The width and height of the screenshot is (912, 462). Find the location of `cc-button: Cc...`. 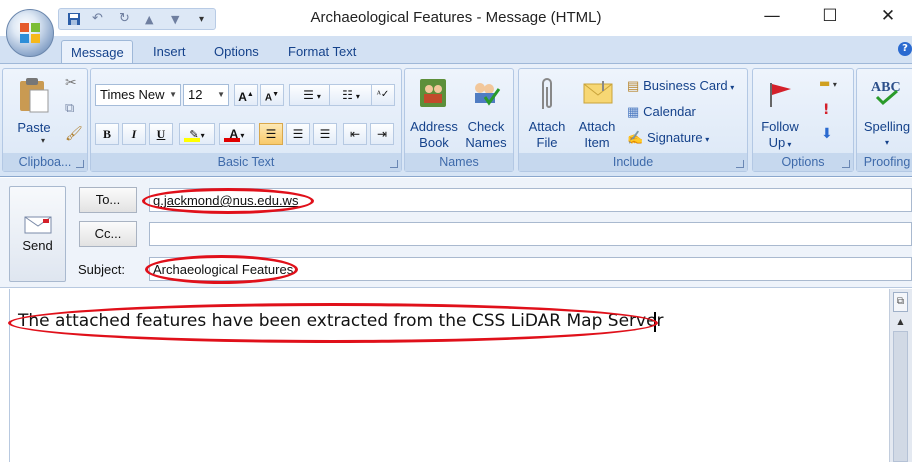

cc-button: Cc... is located at coordinates (108, 234).